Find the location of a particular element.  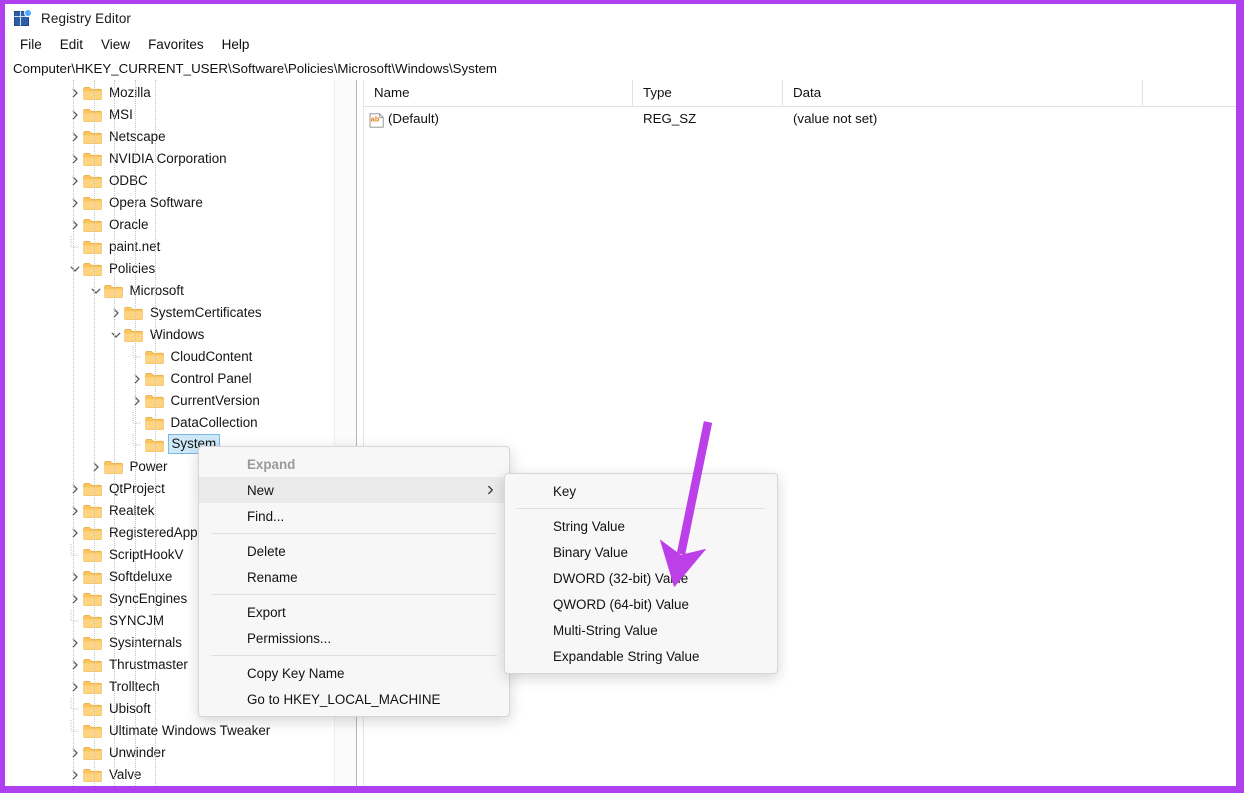

tree-item: Control Panel is located at coordinates (169, 379).